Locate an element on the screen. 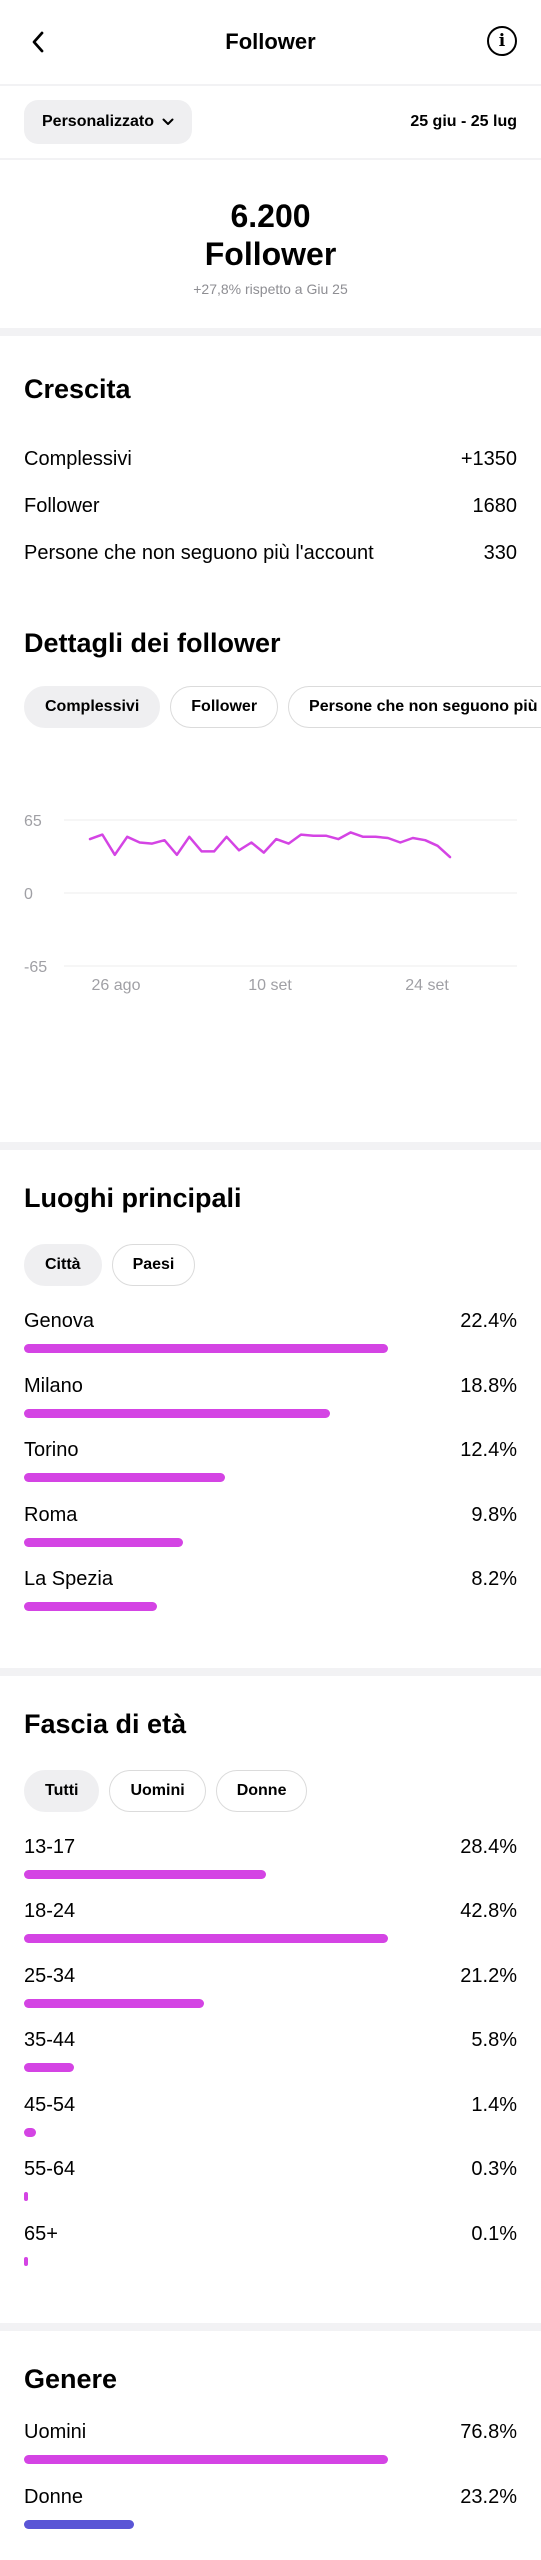  info-icon: i is located at coordinates (502, 41).